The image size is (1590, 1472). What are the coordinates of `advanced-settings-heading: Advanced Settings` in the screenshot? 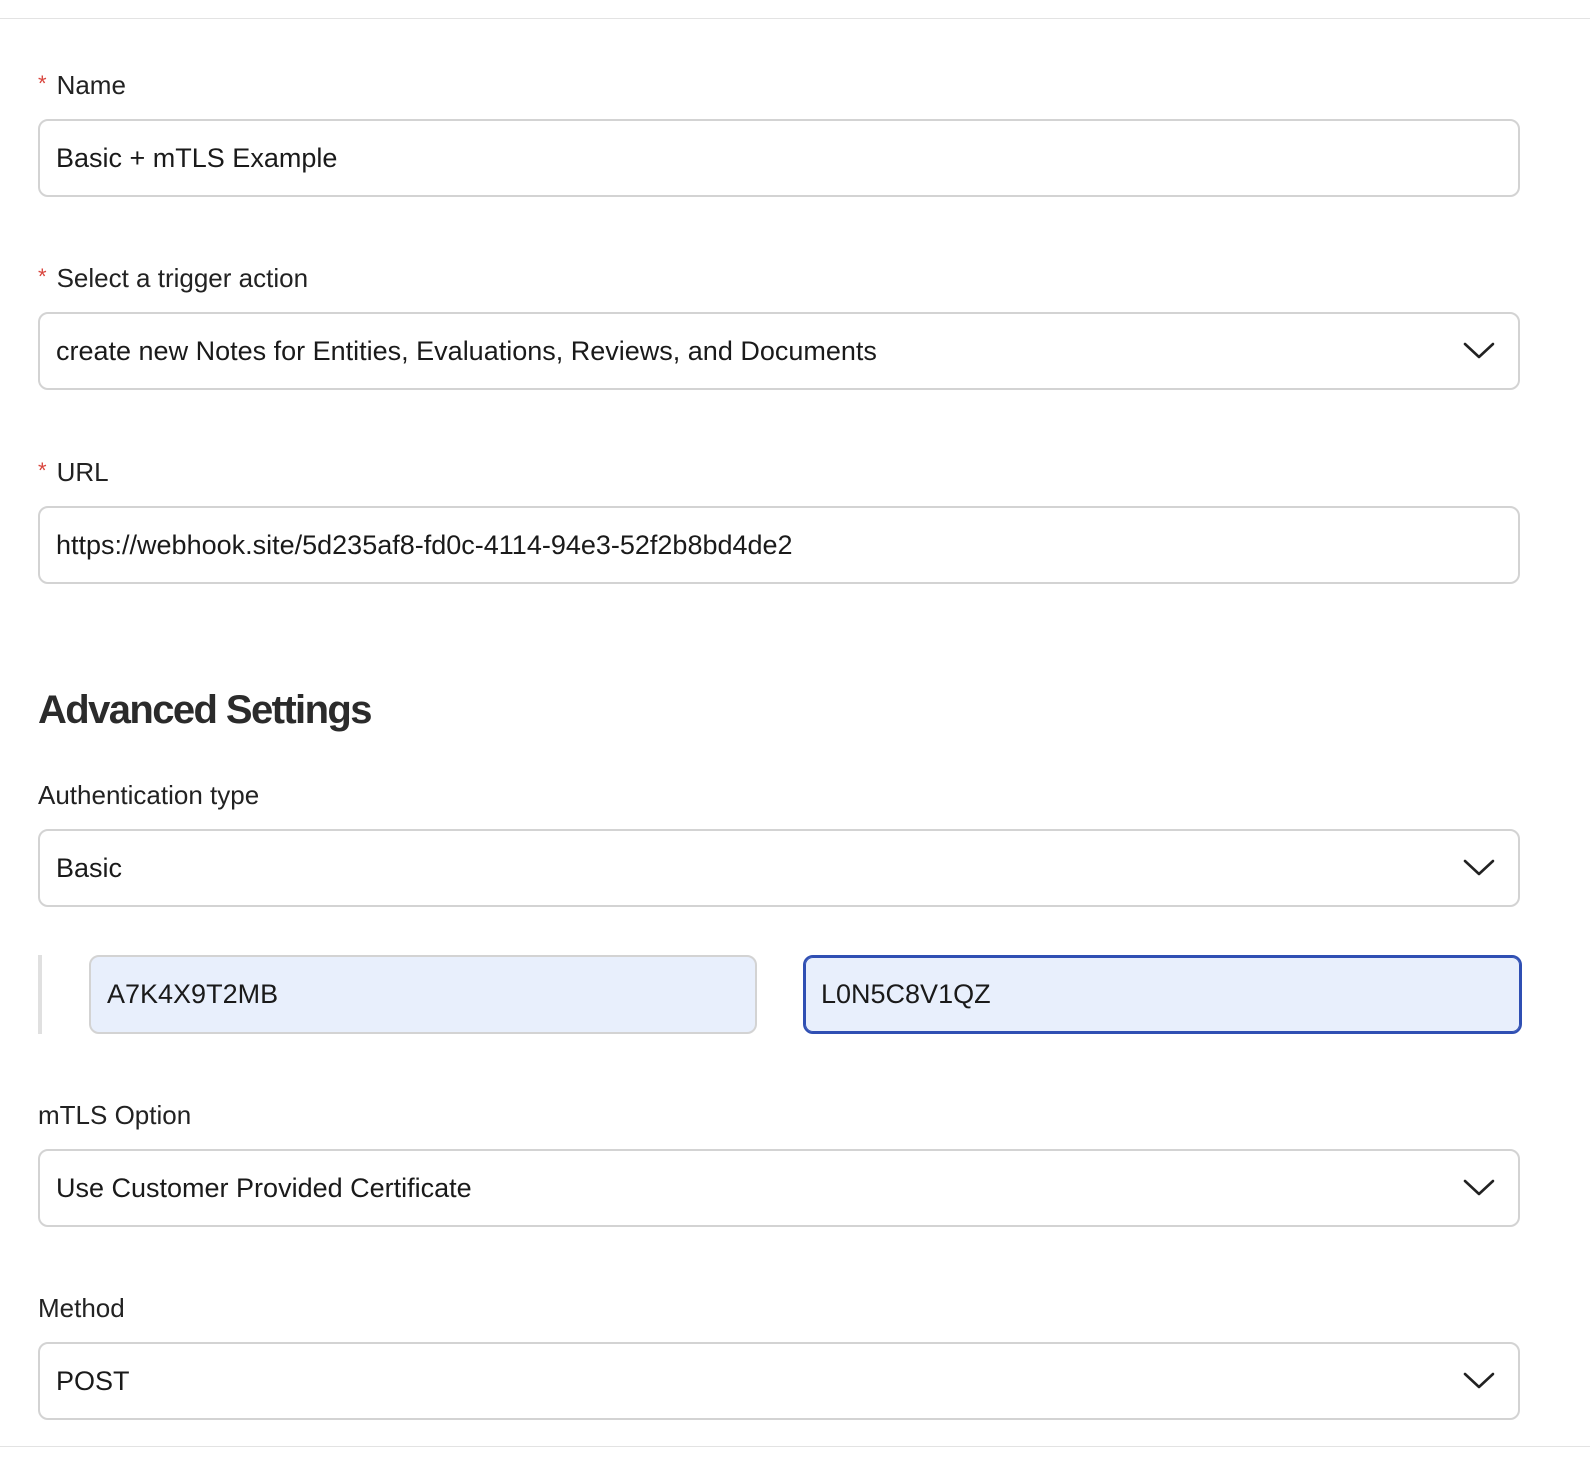 It's located at (205, 710).